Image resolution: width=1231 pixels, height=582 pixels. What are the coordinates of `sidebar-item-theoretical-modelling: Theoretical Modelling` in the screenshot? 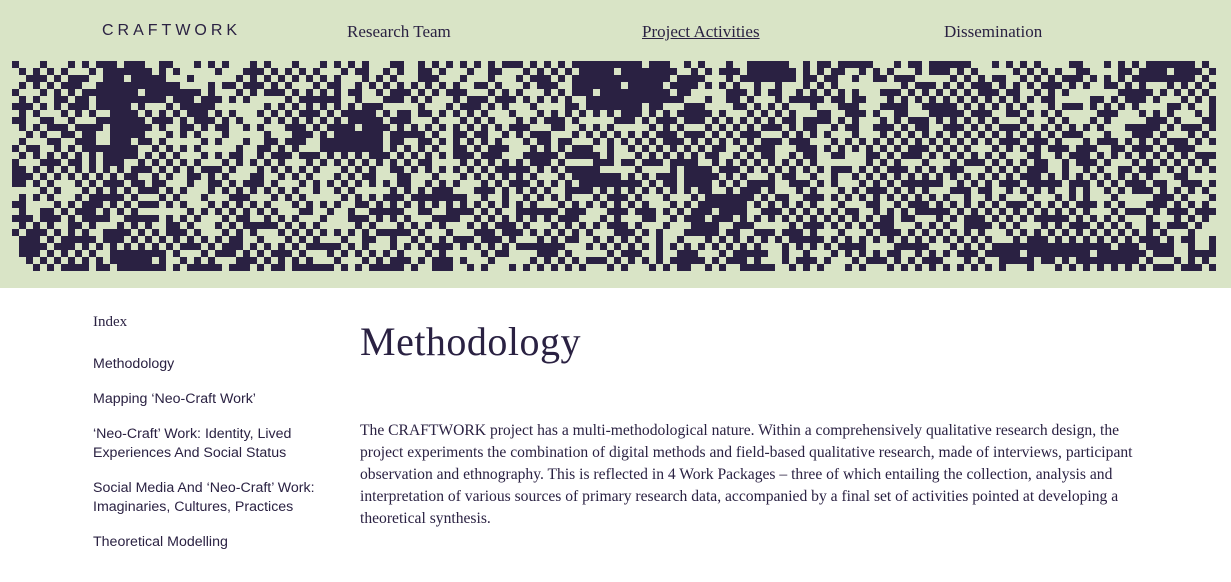 It's located at (213, 542).